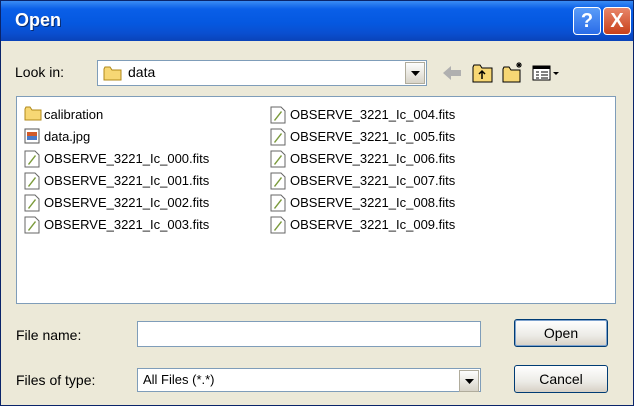  I want to click on file-list-item-label: OBSERVE_3221_Ic_006.fits, so click(373, 158).